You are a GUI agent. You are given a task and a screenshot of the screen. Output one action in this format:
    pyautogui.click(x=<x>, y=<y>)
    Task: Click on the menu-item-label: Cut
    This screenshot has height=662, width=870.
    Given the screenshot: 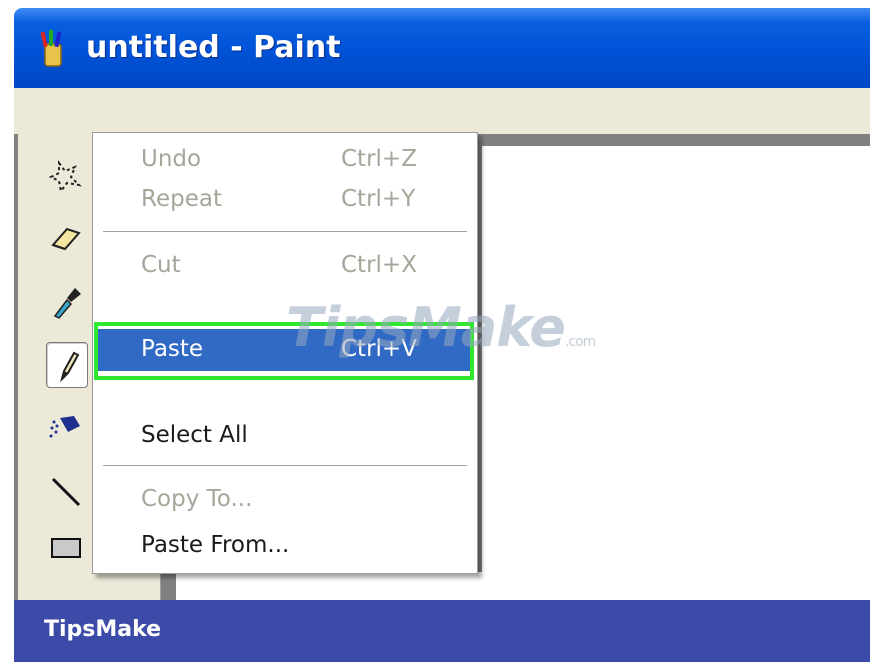 What is the action you would take?
    pyautogui.click(x=161, y=265)
    